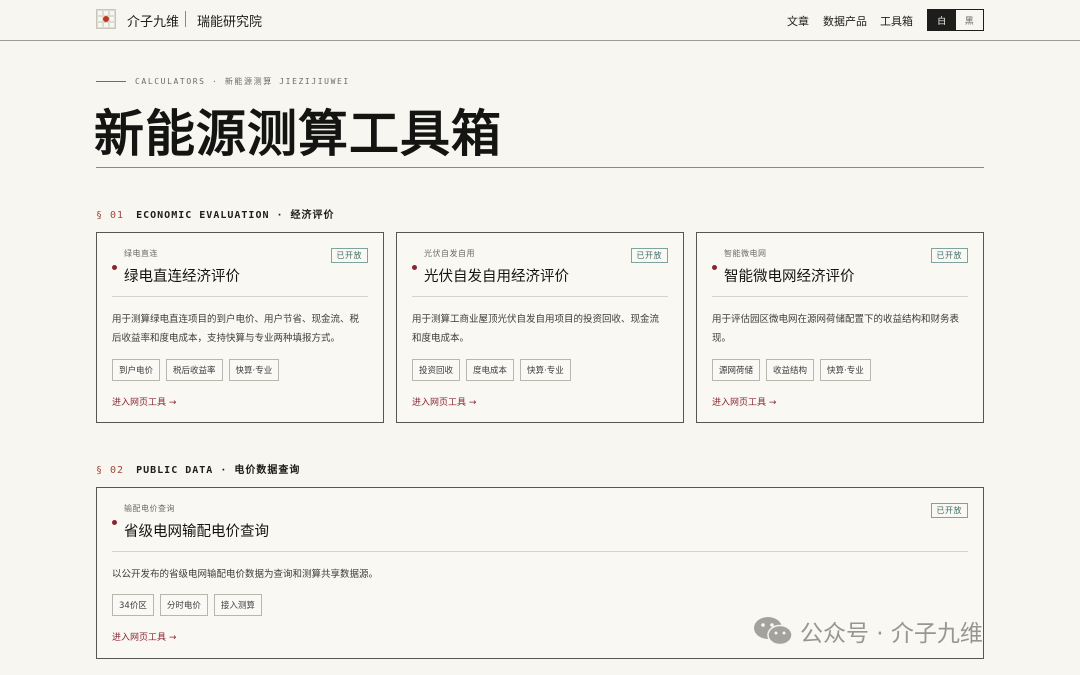  What do you see at coordinates (298, 133) in the screenshot?
I see `page-title: 新能源测算工具箱` at bounding box center [298, 133].